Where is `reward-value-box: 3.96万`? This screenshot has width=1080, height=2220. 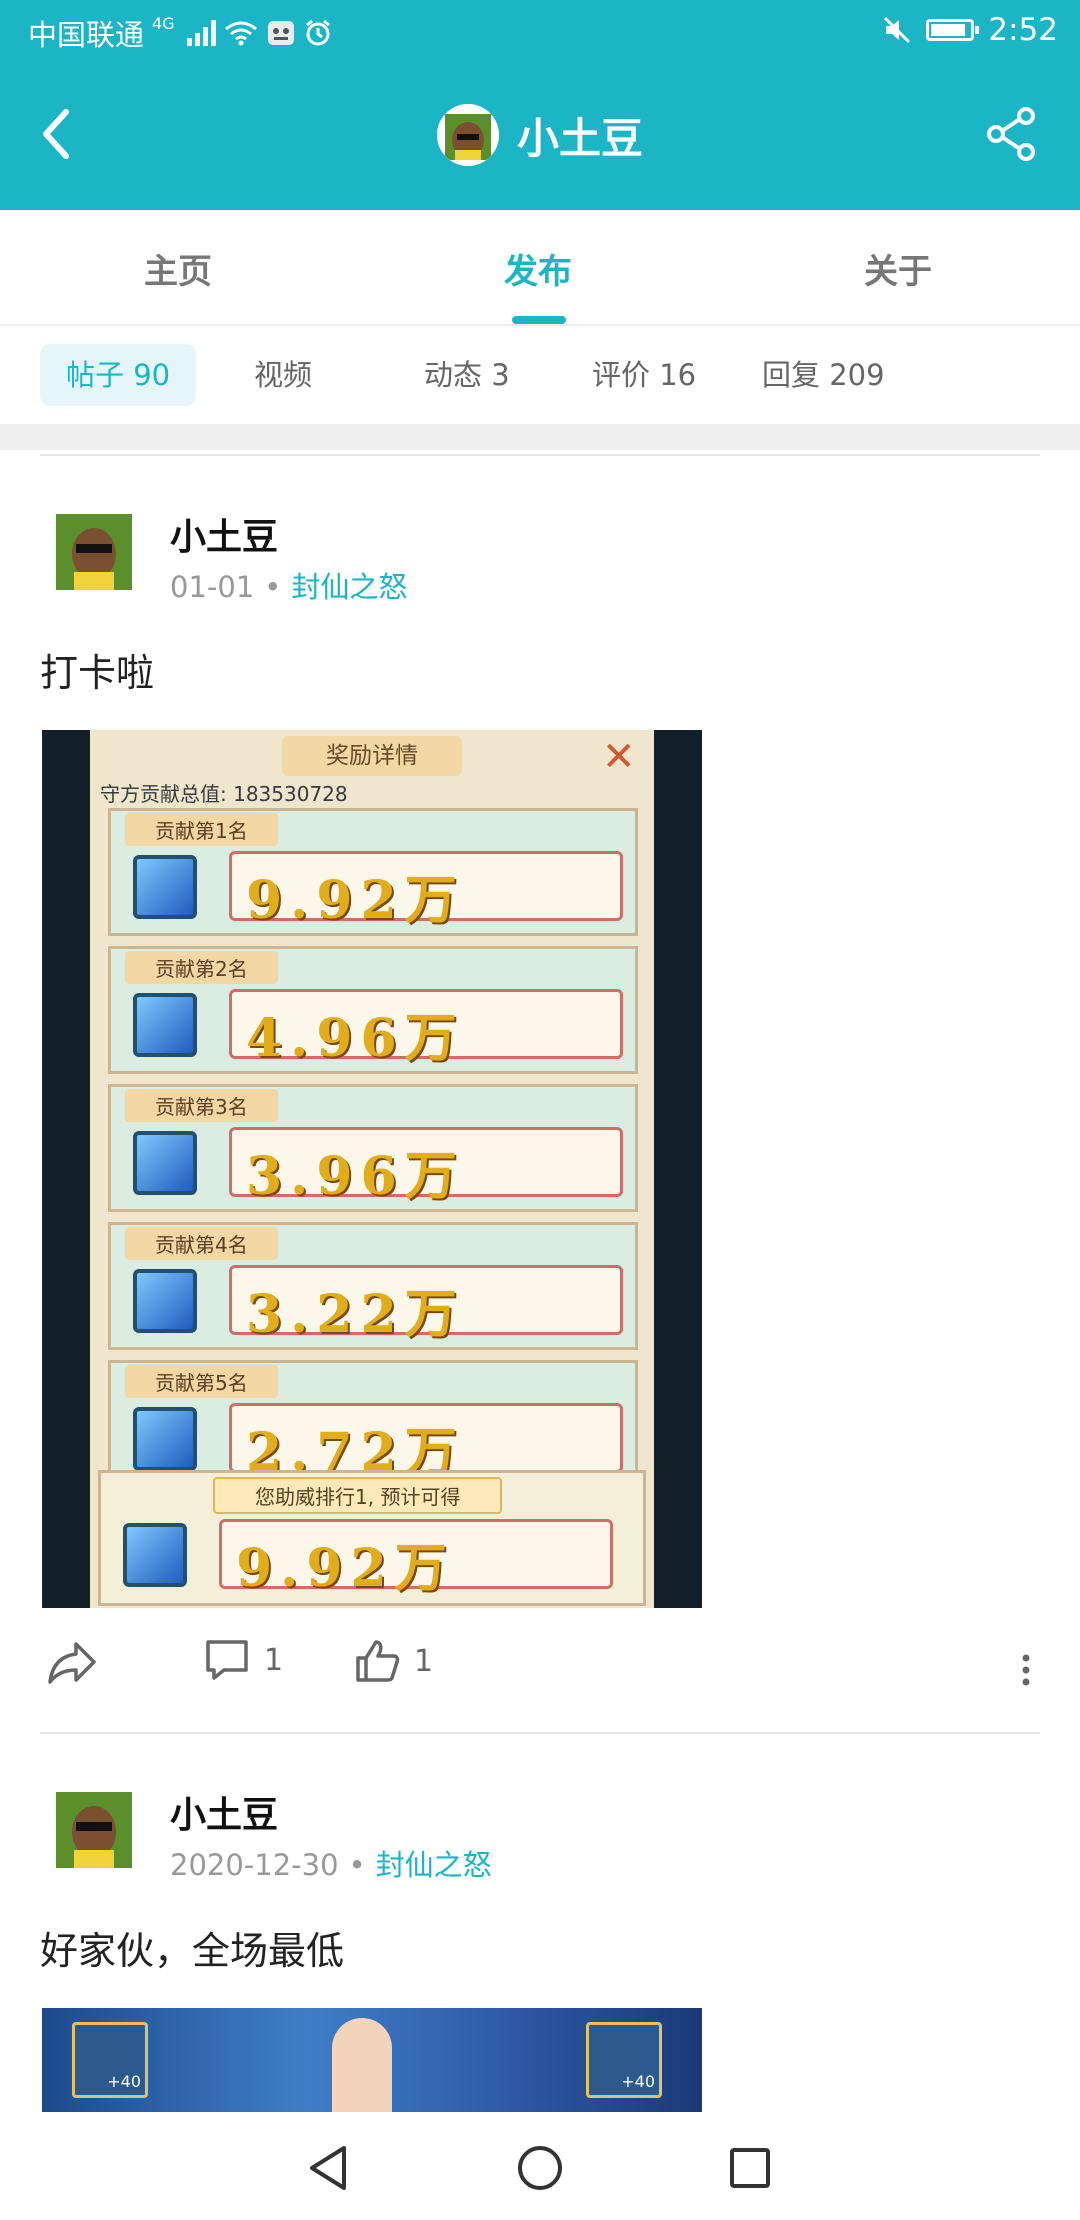 reward-value-box: 3.96万 is located at coordinates (426, 1167).